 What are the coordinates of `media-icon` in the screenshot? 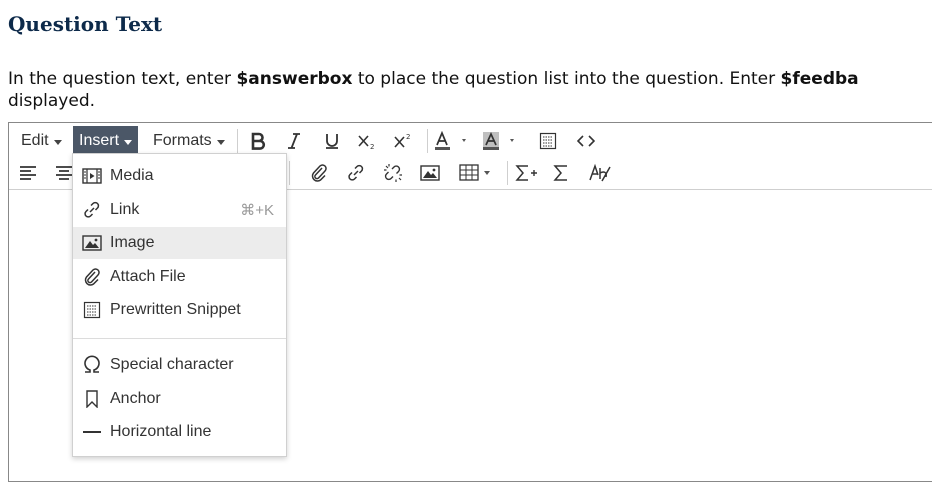 It's located at (92, 176).